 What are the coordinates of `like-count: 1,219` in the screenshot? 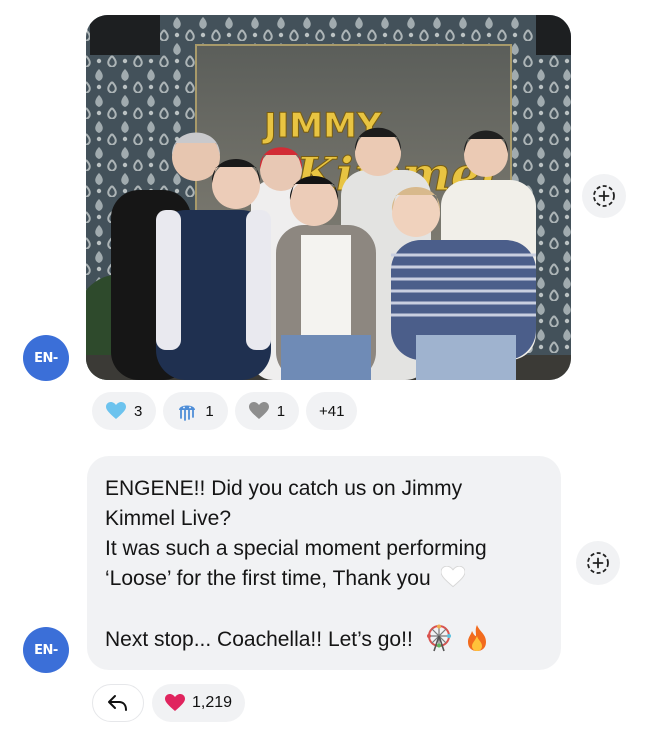 It's located at (212, 702).